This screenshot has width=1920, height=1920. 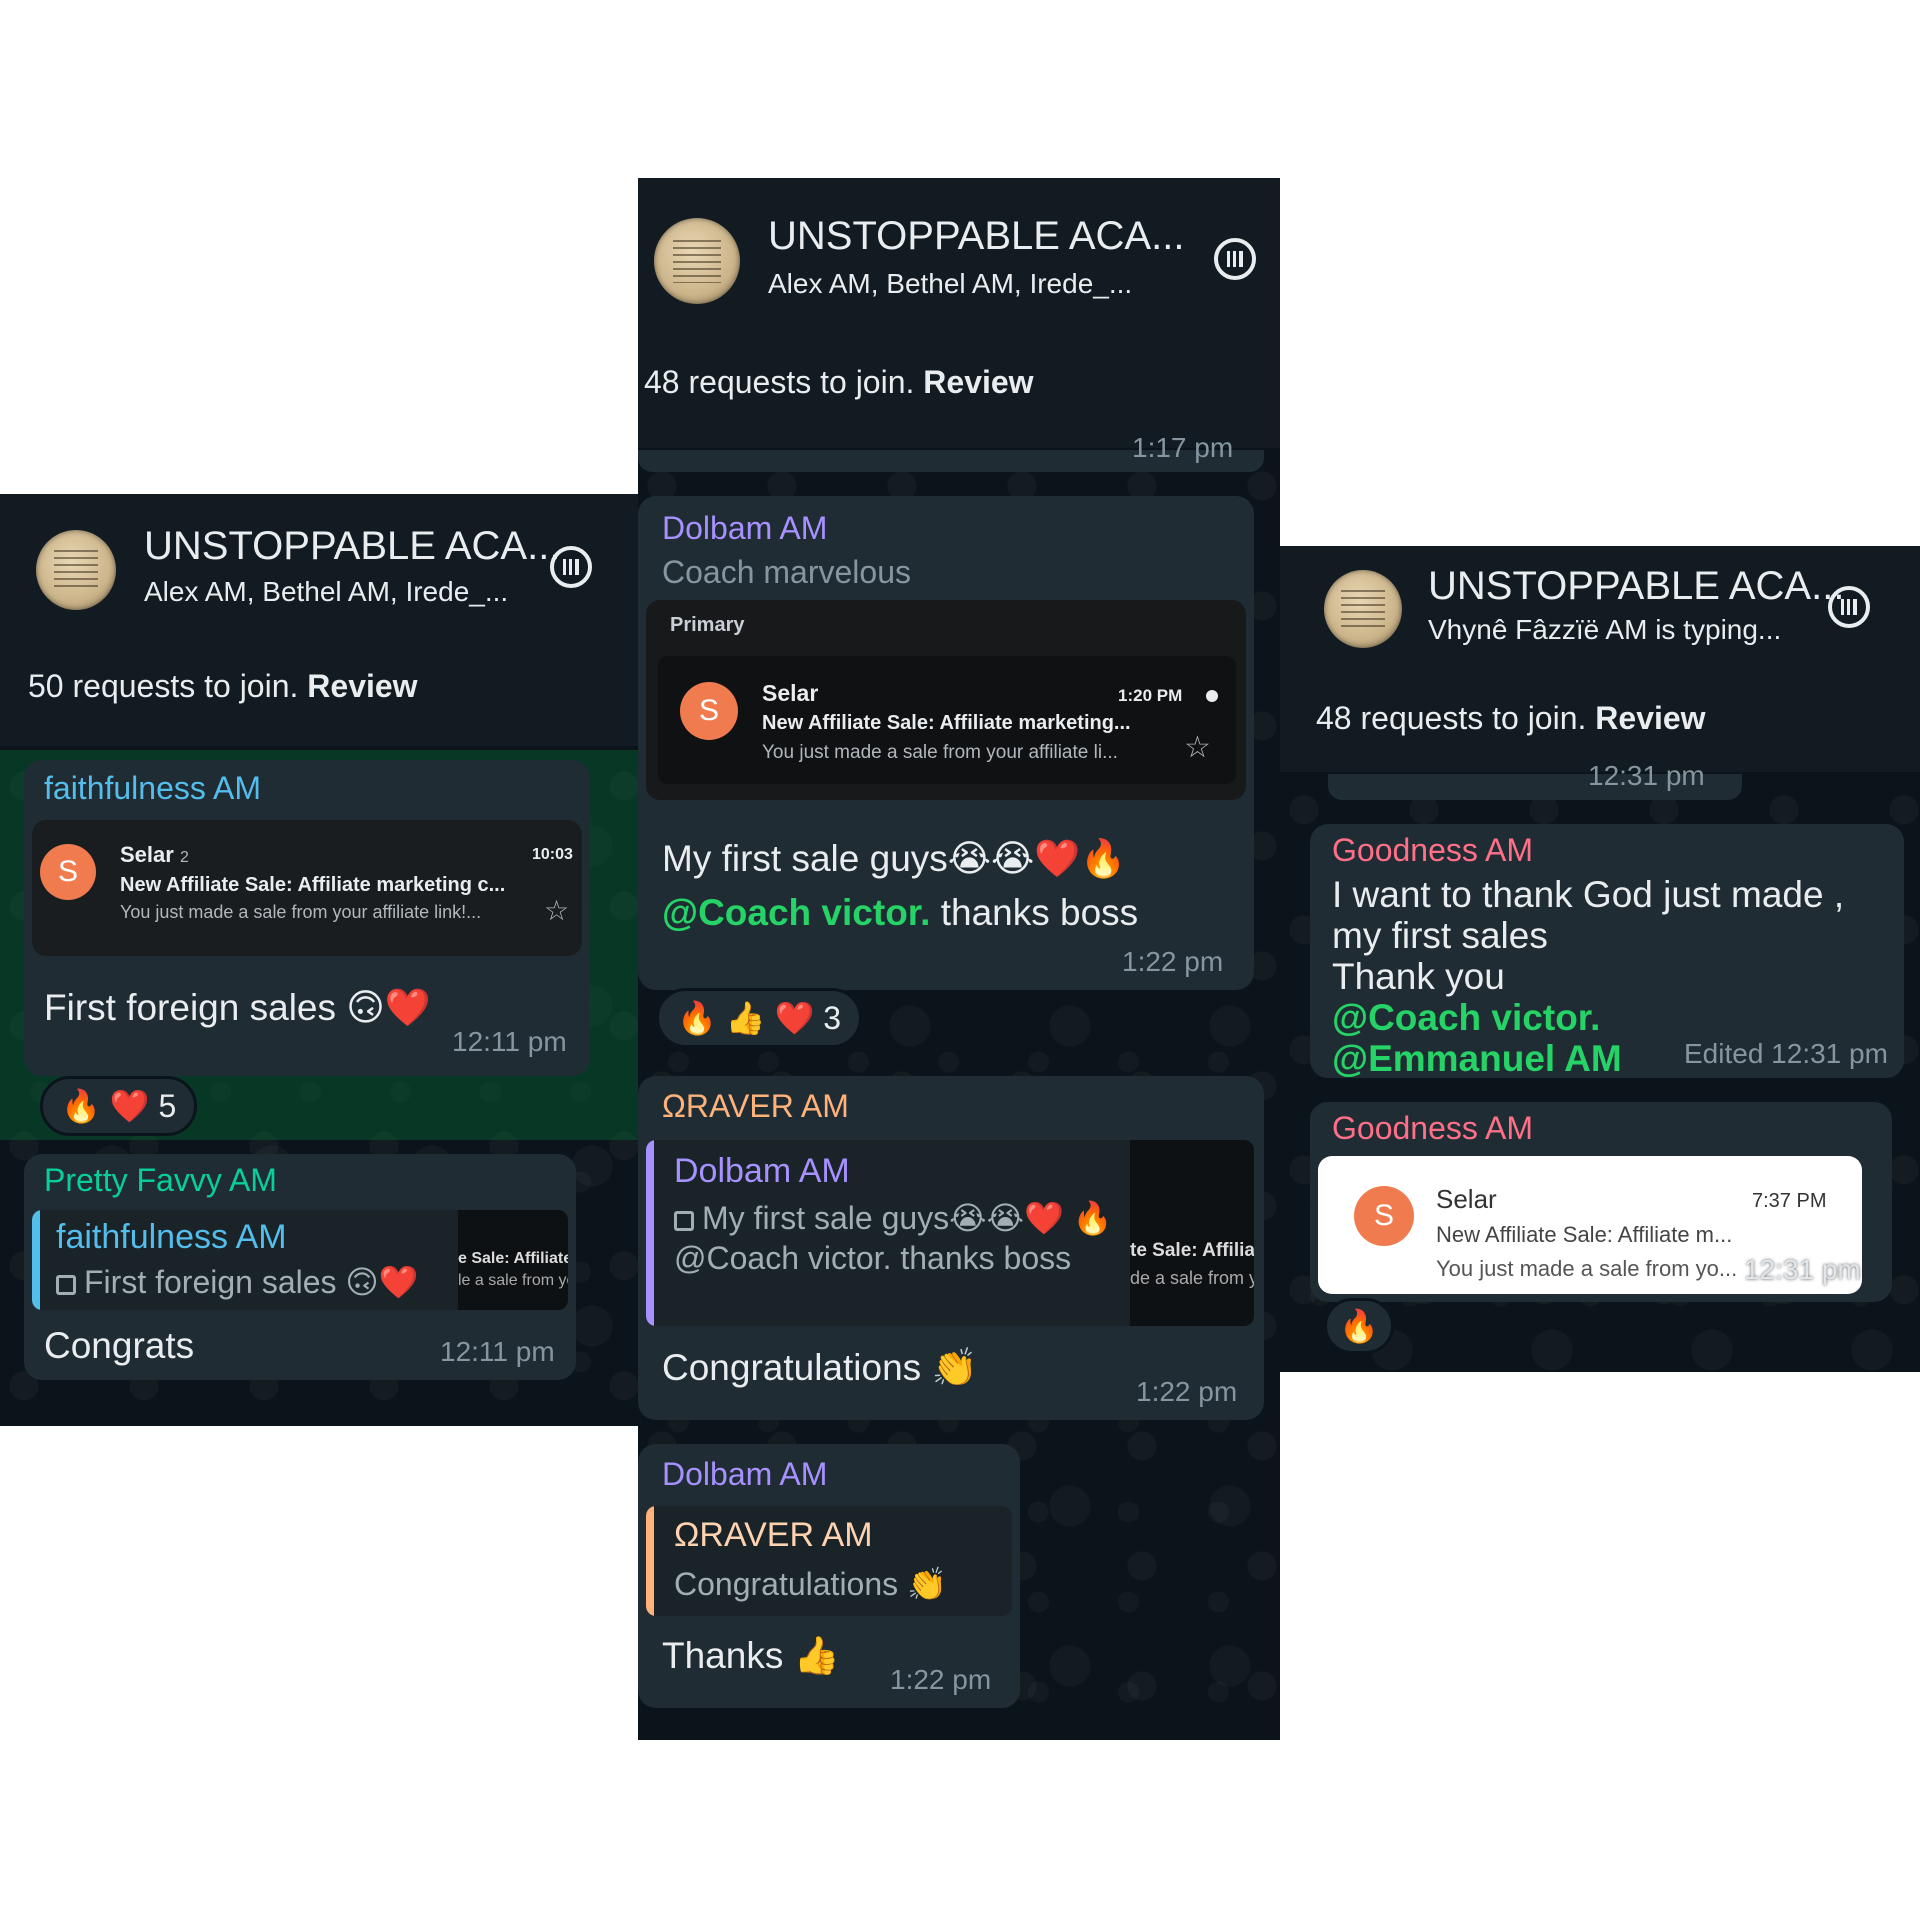 I want to click on quoted-sender: ΩRAVER AM, so click(x=773, y=1535).